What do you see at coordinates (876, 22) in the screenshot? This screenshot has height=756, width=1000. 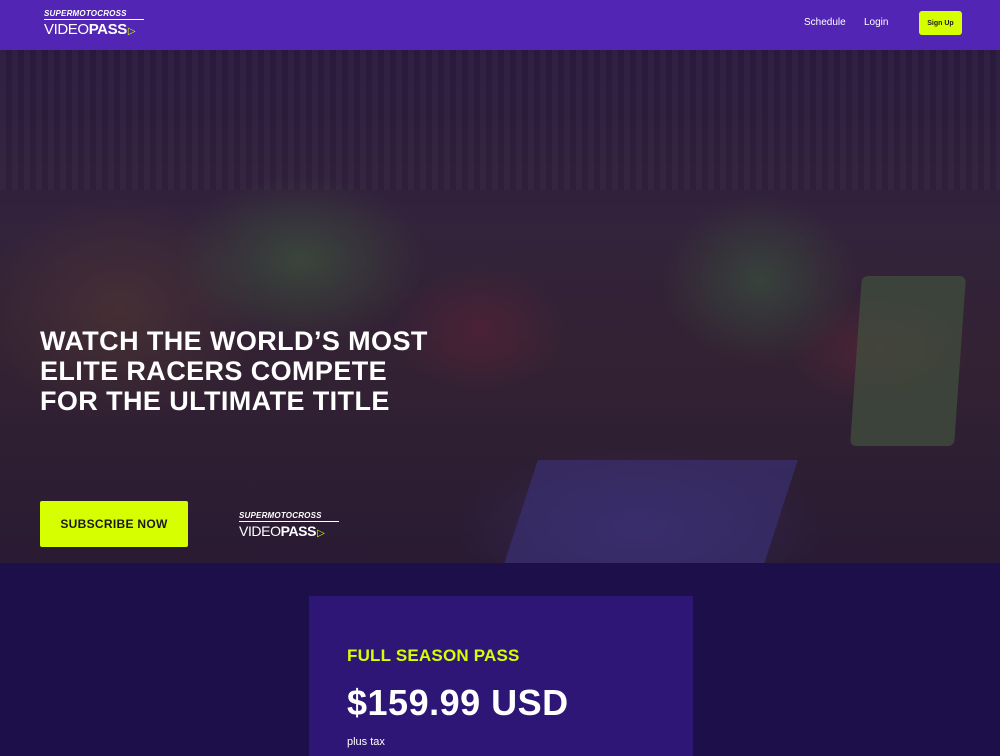 I see `nav-login-link: Login` at bounding box center [876, 22].